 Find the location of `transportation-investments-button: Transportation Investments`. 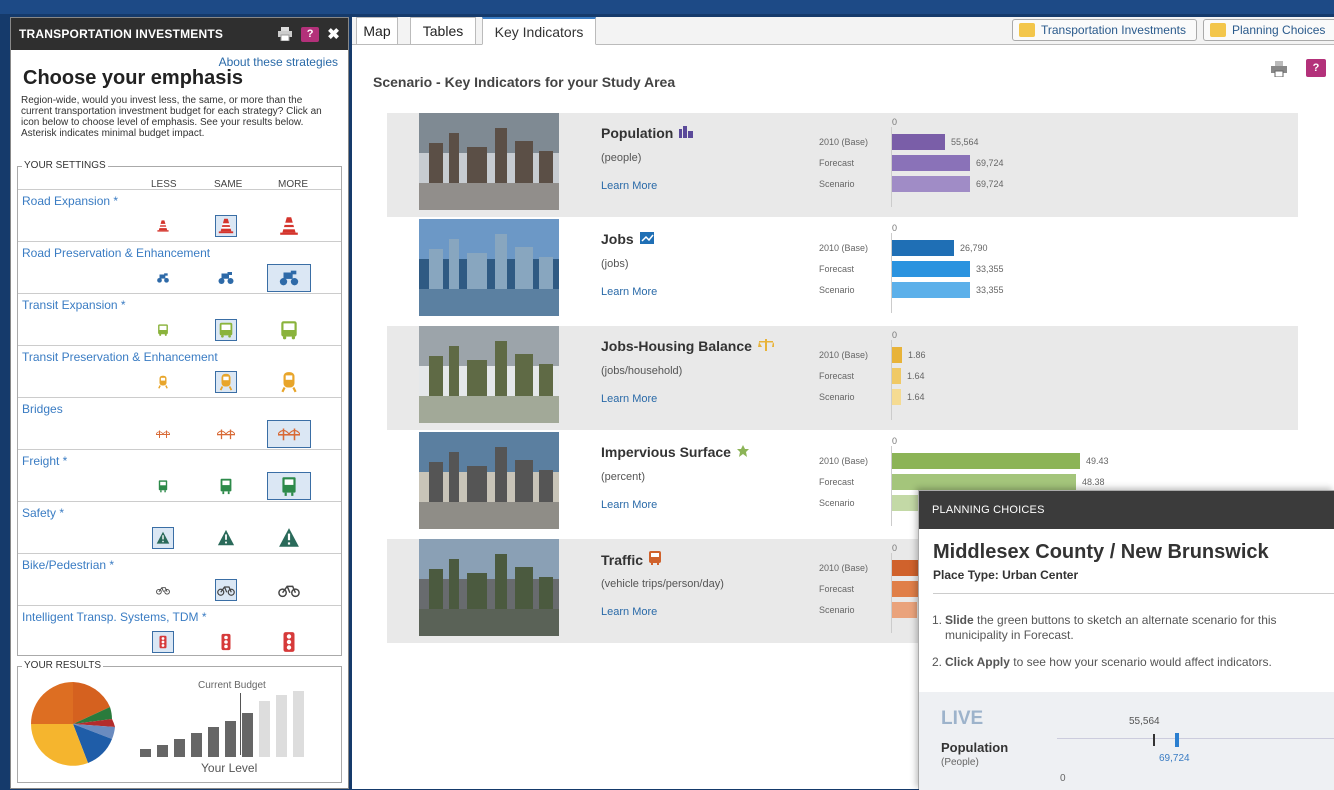

transportation-investments-button: Transportation Investments is located at coordinates (1104, 30).